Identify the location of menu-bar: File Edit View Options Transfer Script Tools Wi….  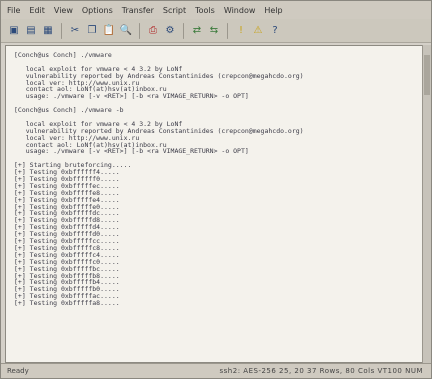
(216, 10).